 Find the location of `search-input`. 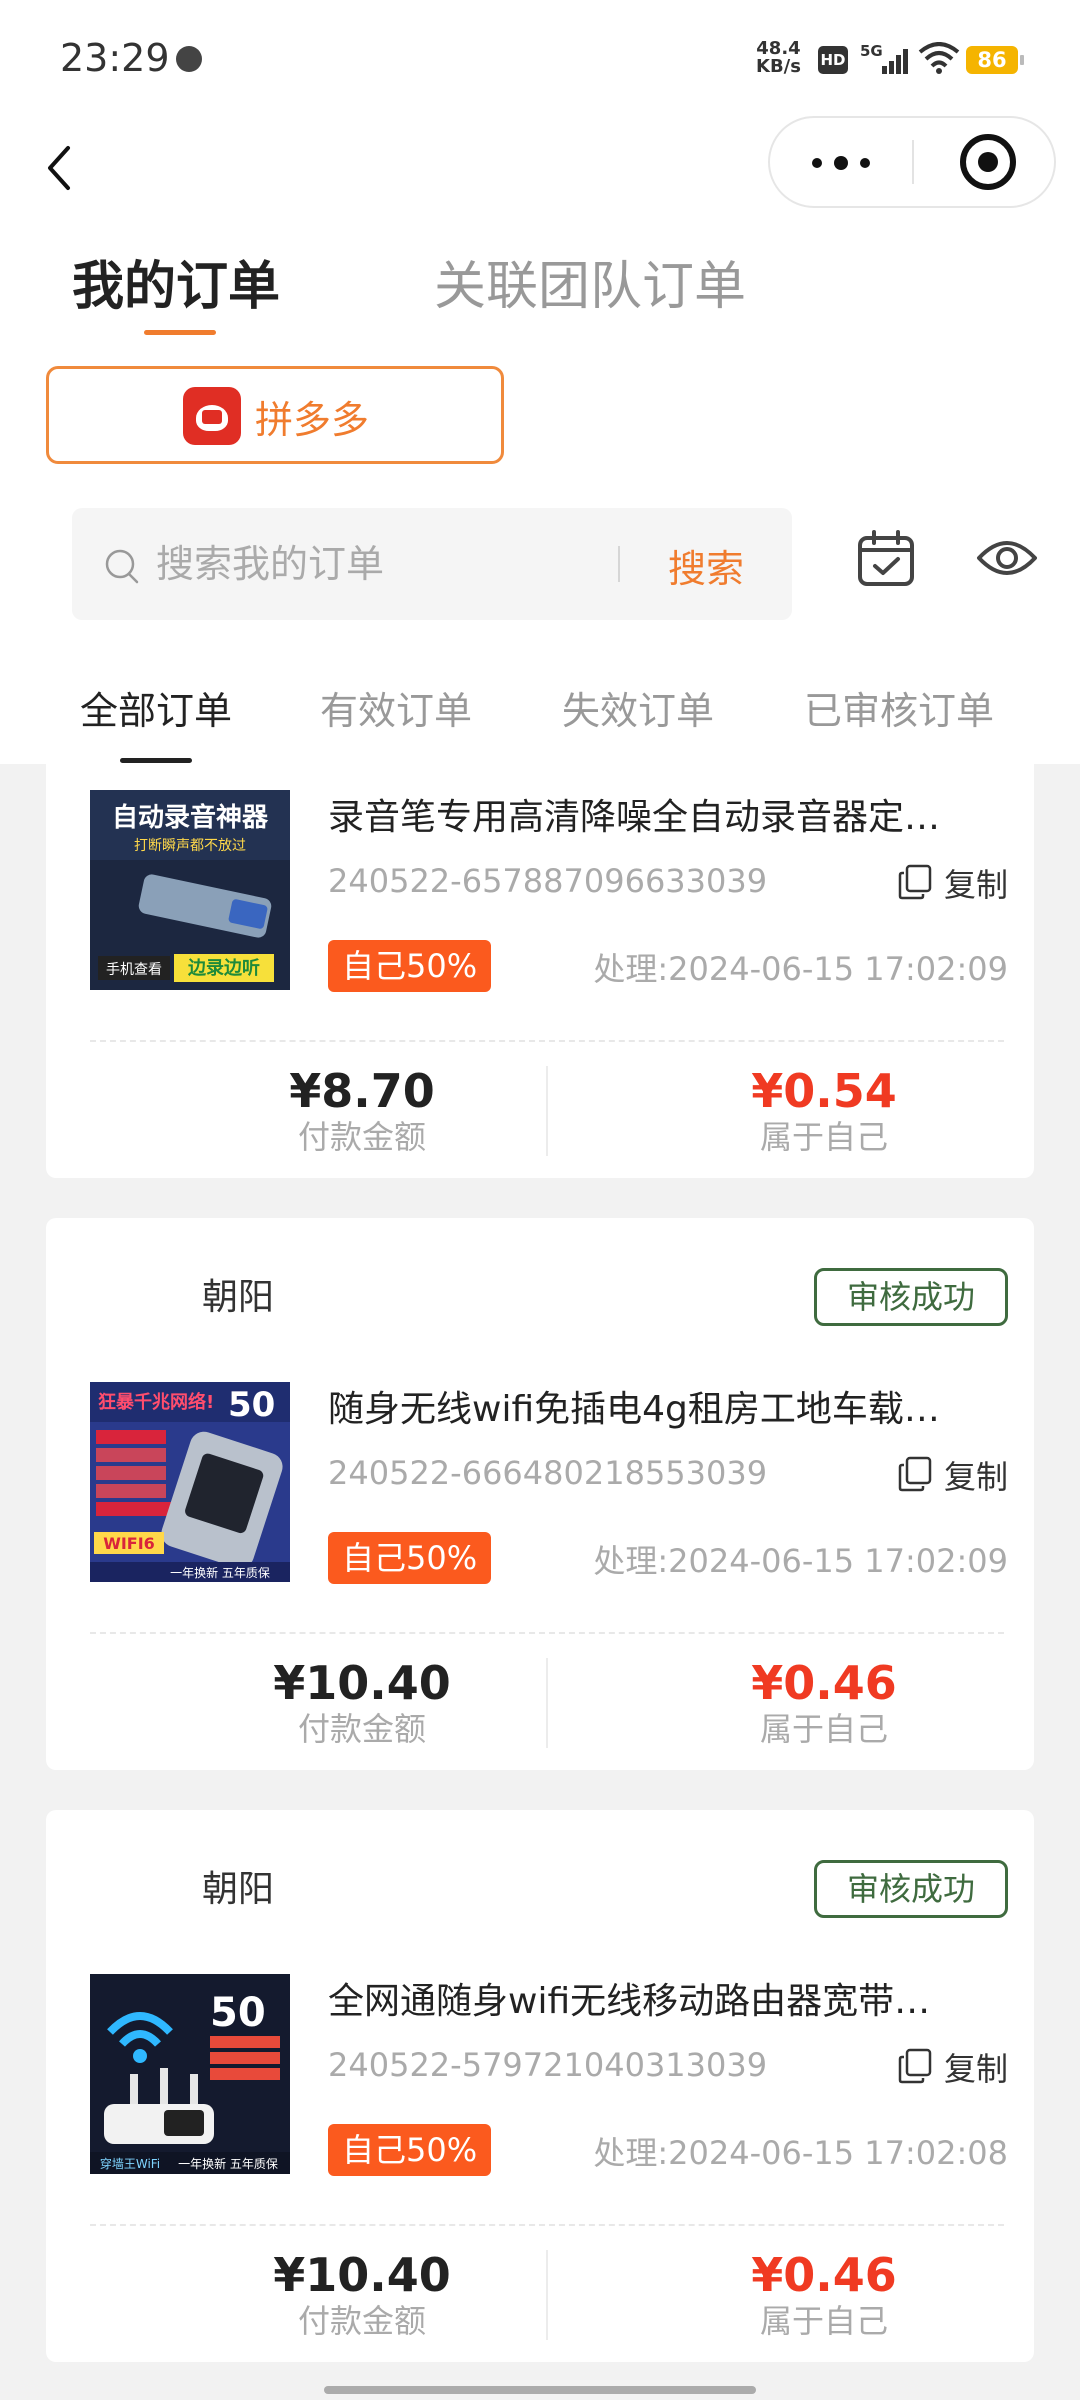

search-input is located at coordinates (411, 564).